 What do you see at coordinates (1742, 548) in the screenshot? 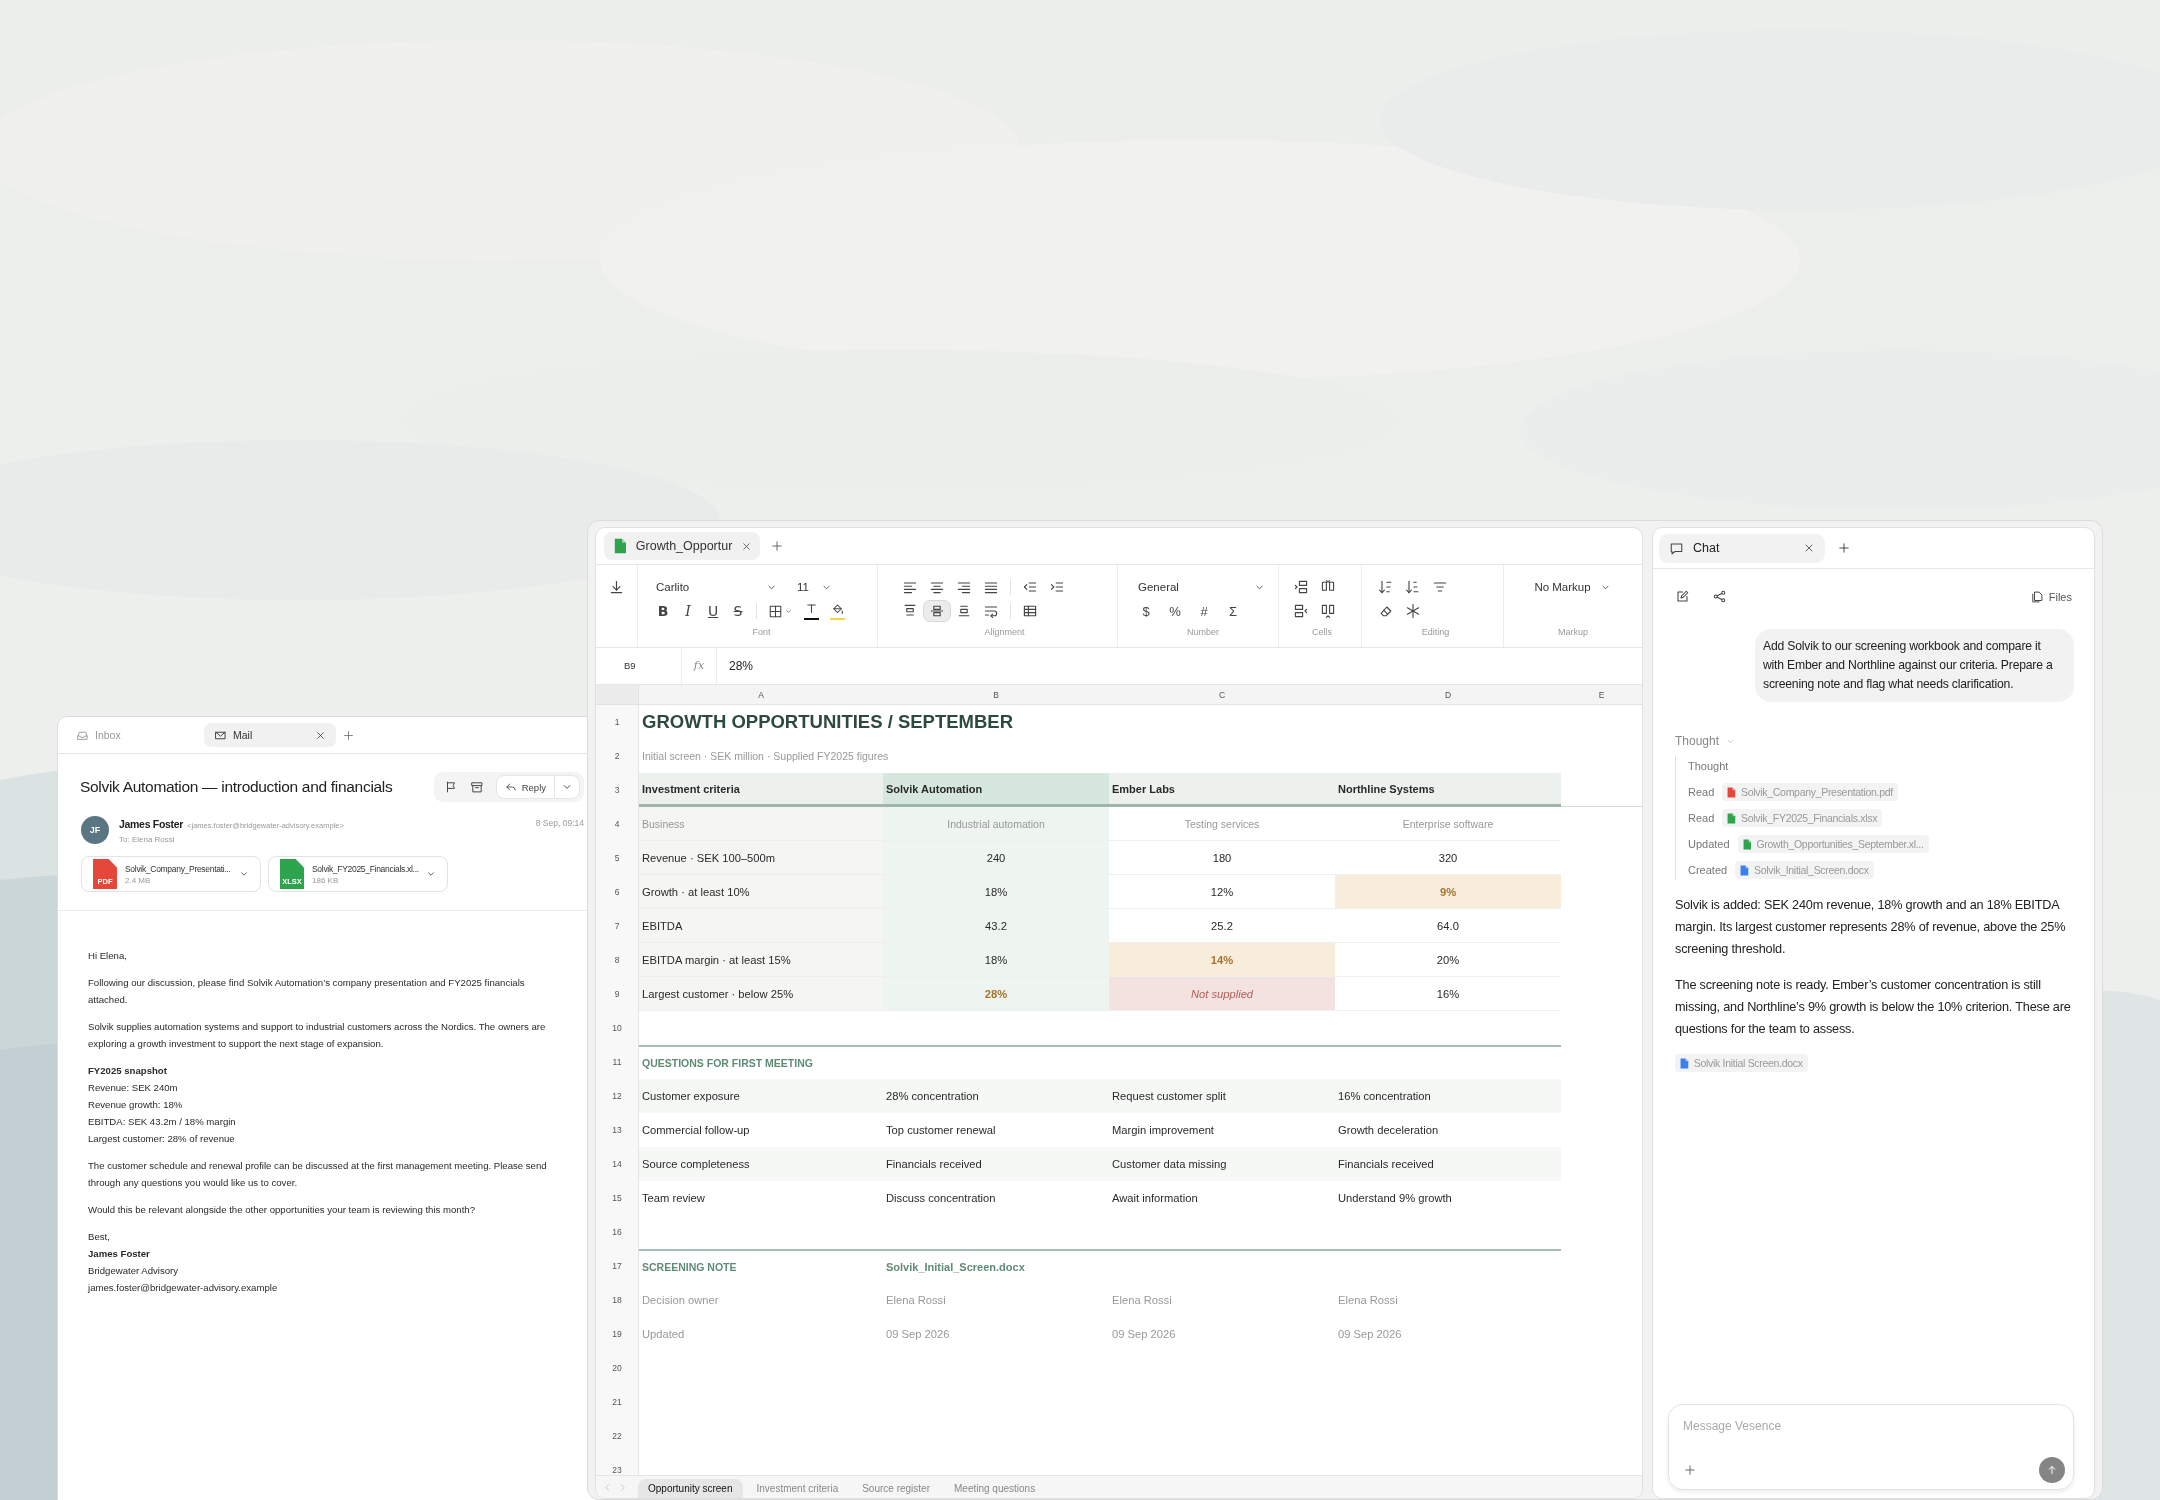
I see `chat-tab: Chat` at bounding box center [1742, 548].